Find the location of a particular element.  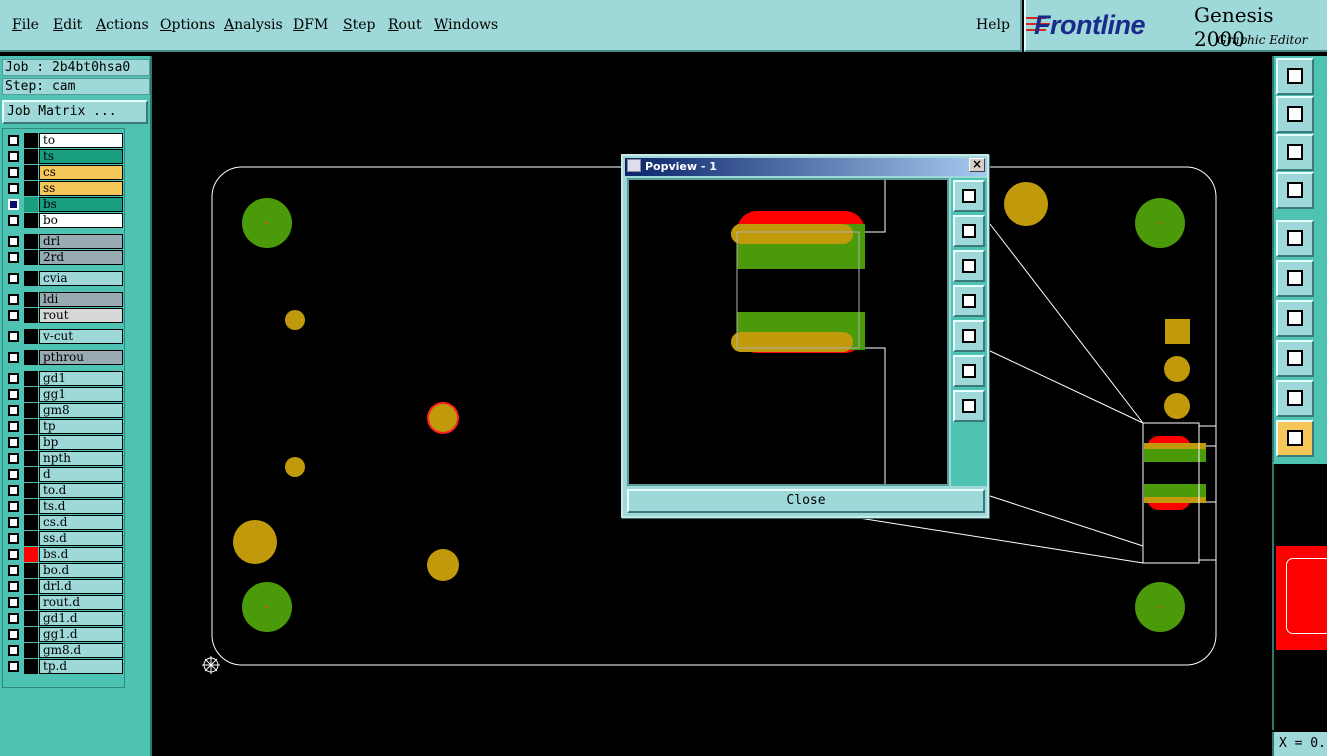

layer-name: gm8.d is located at coordinates (81, 650).